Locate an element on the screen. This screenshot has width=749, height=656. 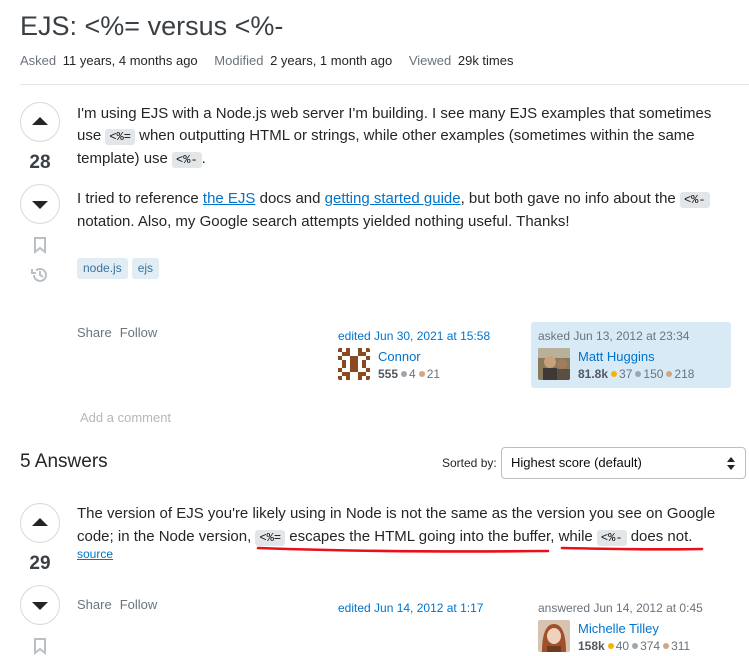
getting-started-link: getting started guide is located at coordinates (393, 198).